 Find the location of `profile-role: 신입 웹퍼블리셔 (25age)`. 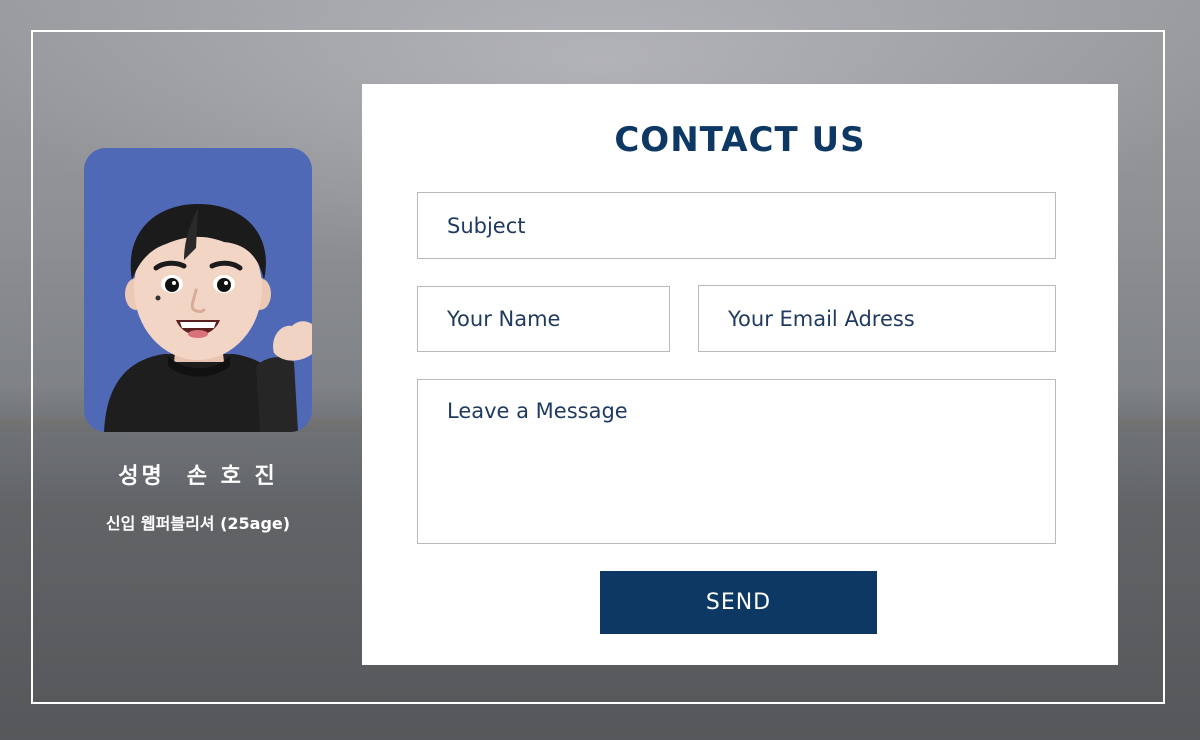

profile-role: 신입 웹퍼블리셔 (25age) is located at coordinates (198, 523).